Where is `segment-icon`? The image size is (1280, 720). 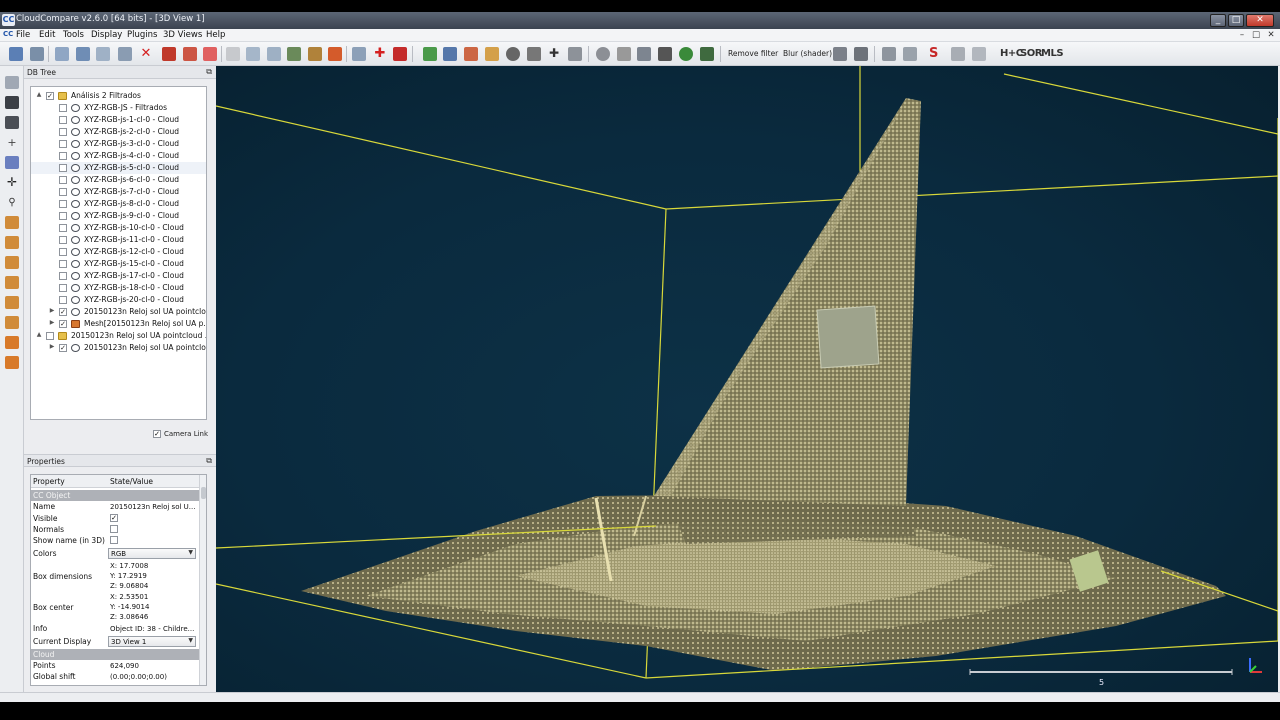
segment-icon is located at coordinates (400, 54).